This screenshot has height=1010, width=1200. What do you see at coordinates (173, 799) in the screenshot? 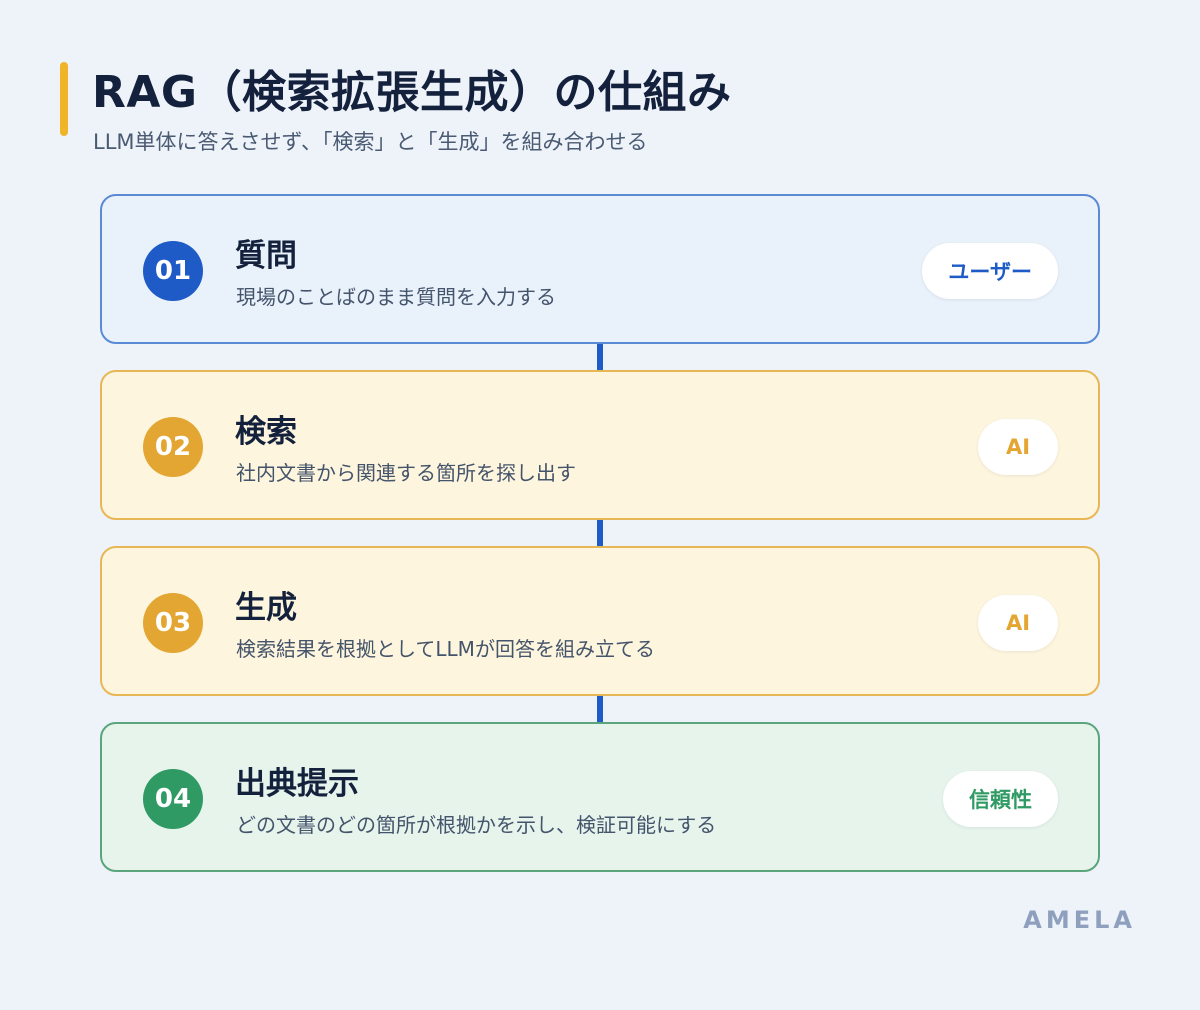
I see `step-number-badge: 04` at bounding box center [173, 799].